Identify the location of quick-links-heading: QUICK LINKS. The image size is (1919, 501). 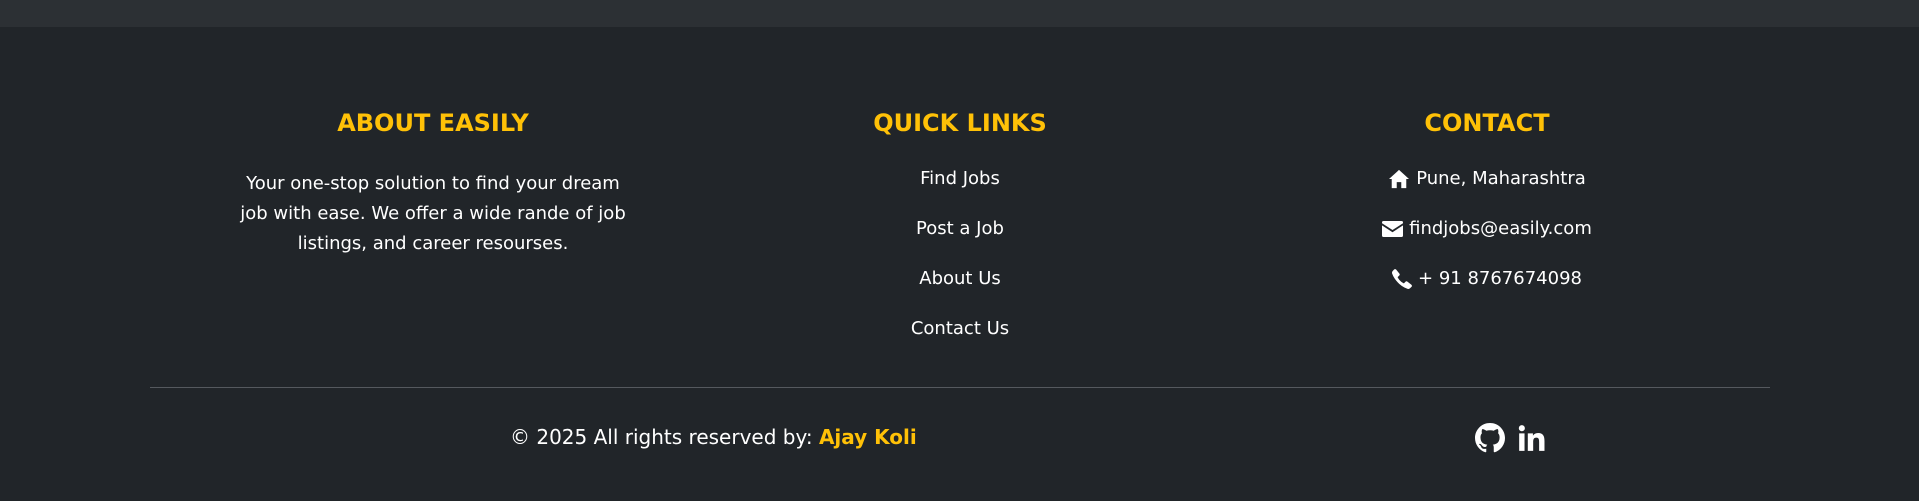
(960, 123).